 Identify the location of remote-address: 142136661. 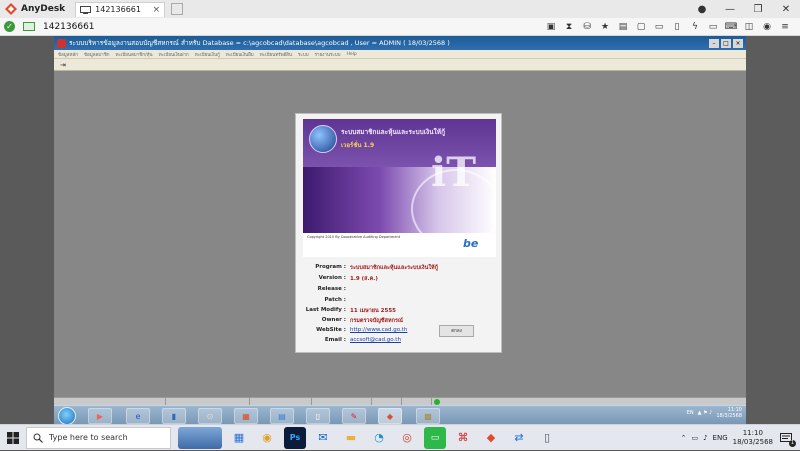
(69, 27).